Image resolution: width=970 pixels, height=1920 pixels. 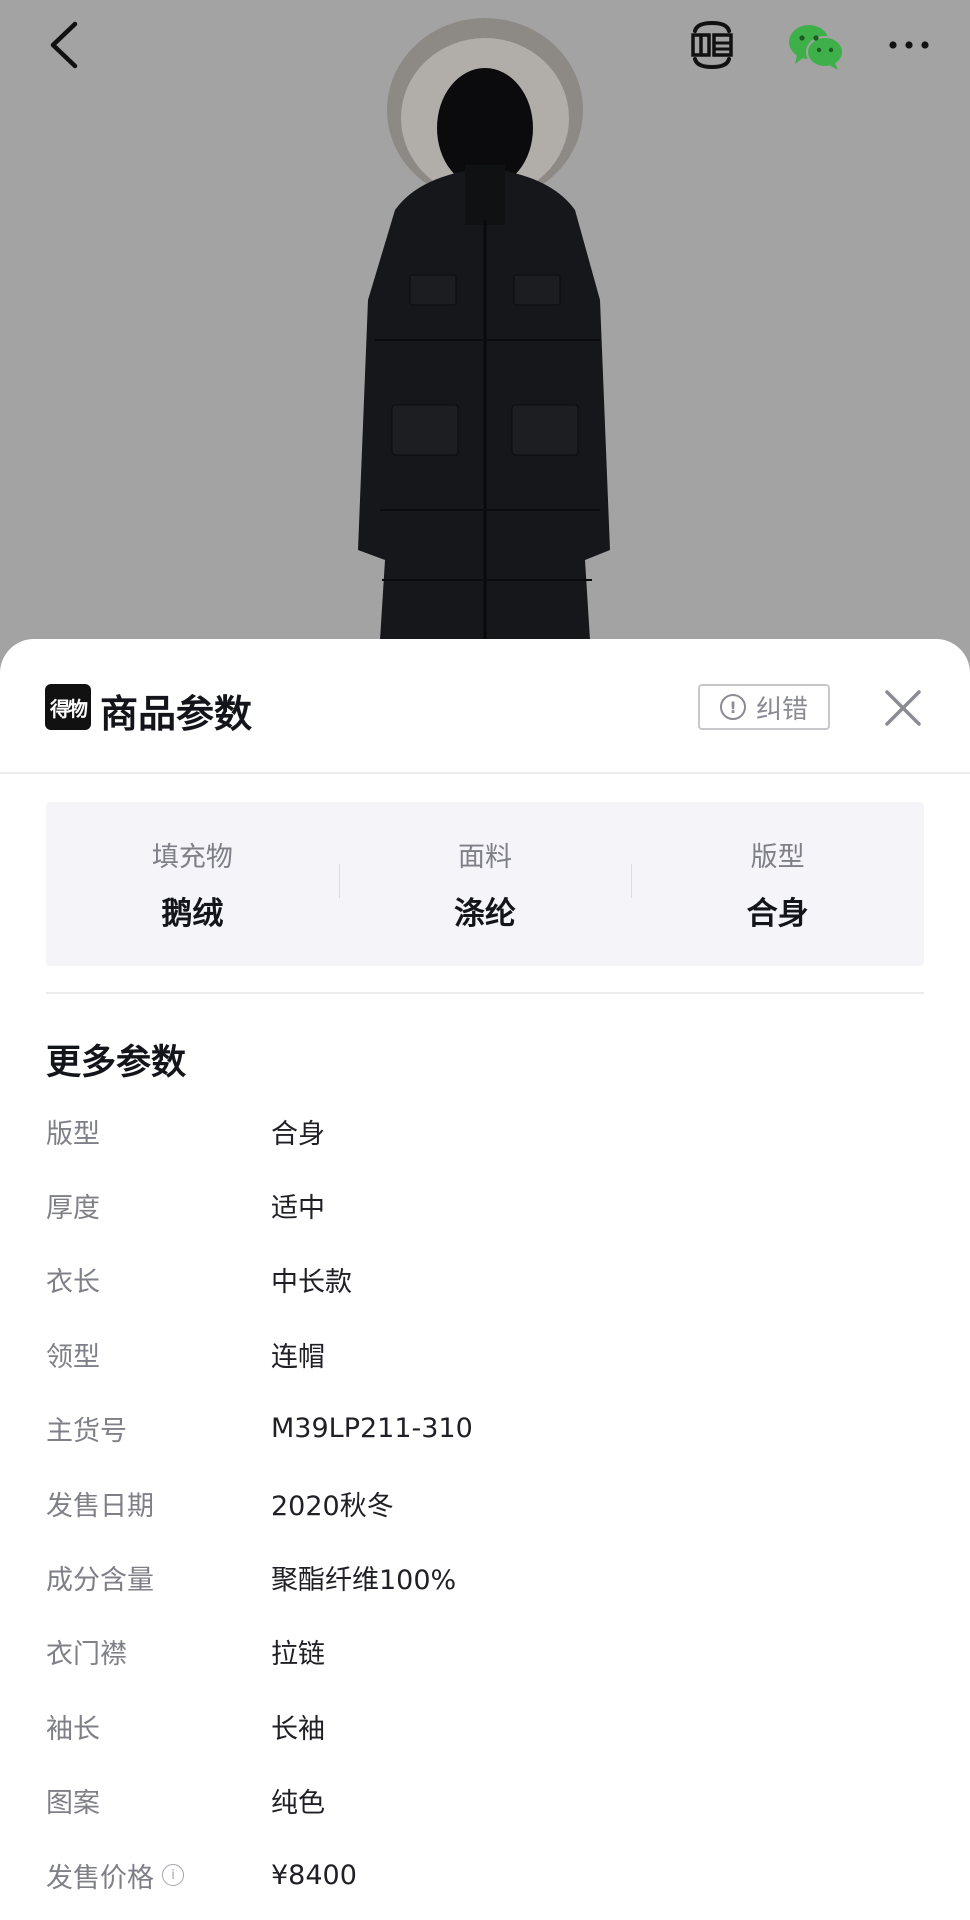 What do you see at coordinates (484, 329) in the screenshot?
I see `product-image` at bounding box center [484, 329].